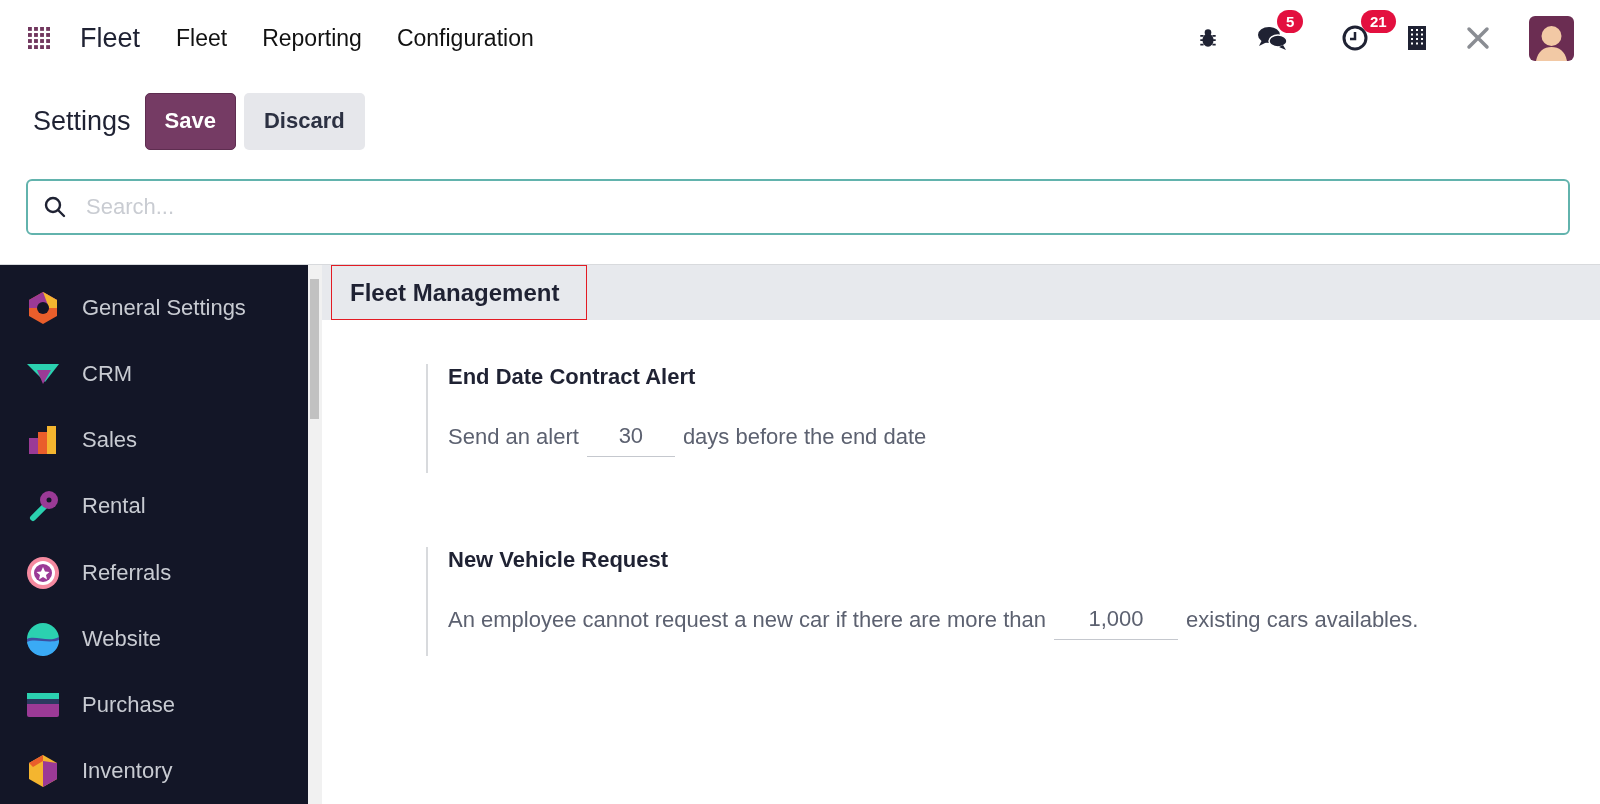  What do you see at coordinates (1417, 38) in the screenshot?
I see `building-icon` at bounding box center [1417, 38].